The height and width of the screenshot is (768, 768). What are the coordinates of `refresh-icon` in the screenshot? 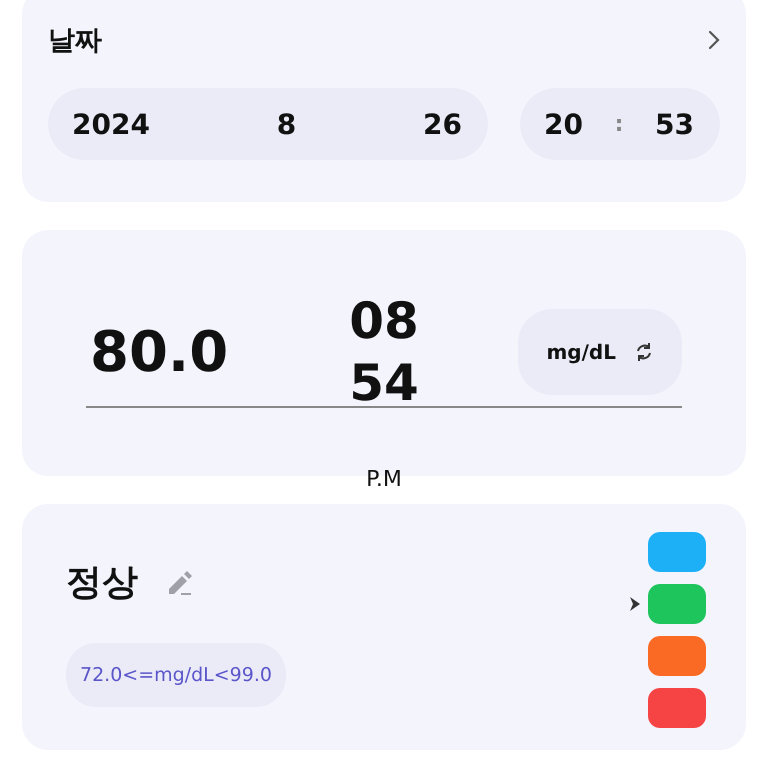 It's located at (644, 352).